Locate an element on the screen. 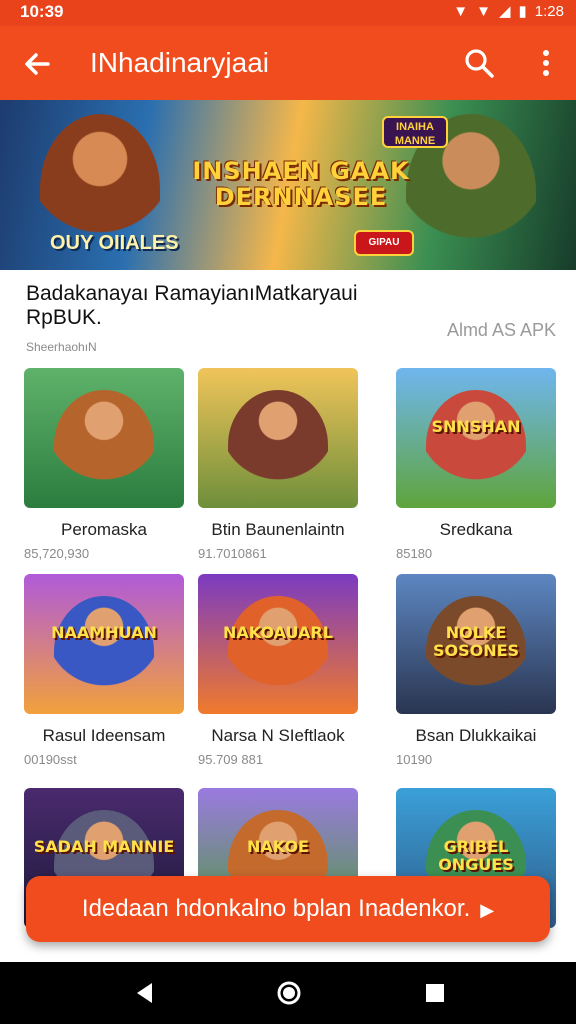  status-icons: ▼ ▼ ◢ ▮ 1:28 is located at coordinates (508, 11).